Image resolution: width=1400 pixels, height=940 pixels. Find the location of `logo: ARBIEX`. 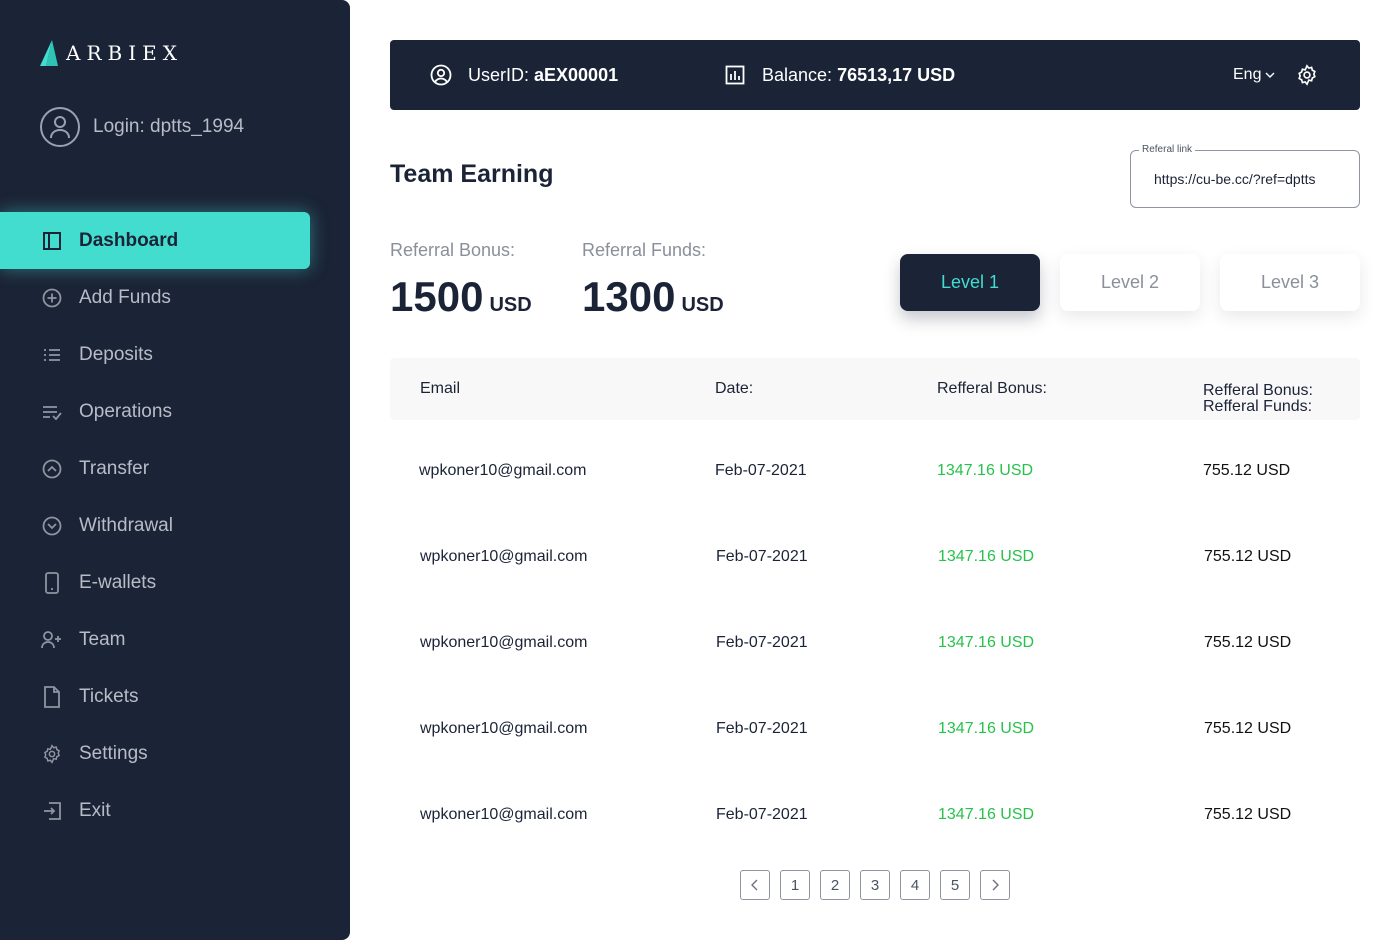

logo: ARBIEX is located at coordinates (111, 53).